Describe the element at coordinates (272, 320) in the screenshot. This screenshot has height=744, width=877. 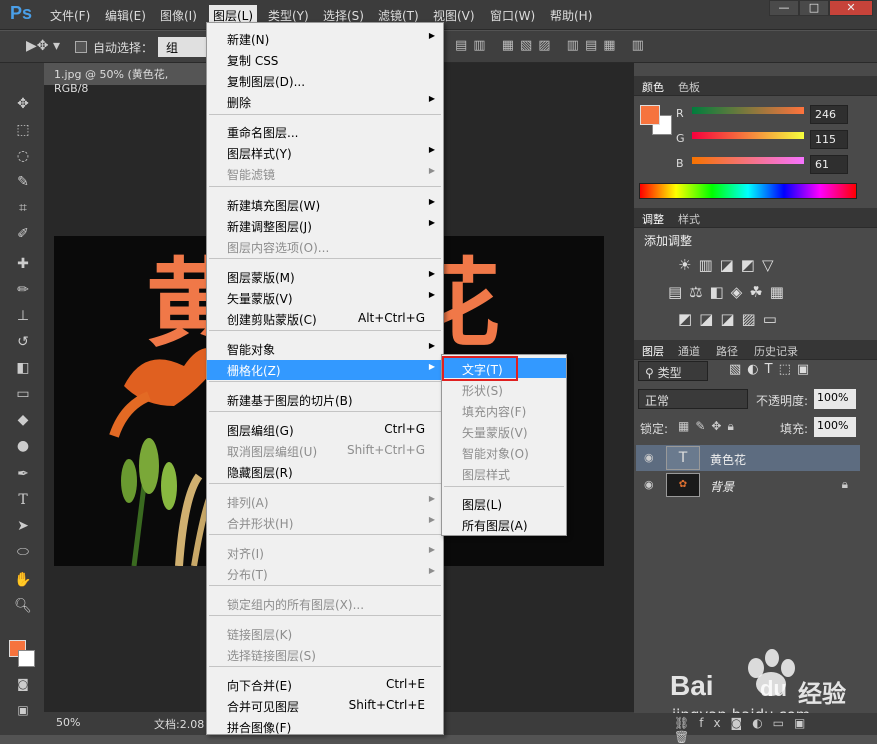
I see `layer-menu-item-label: 创建剪贴蒙版(C)` at that location.